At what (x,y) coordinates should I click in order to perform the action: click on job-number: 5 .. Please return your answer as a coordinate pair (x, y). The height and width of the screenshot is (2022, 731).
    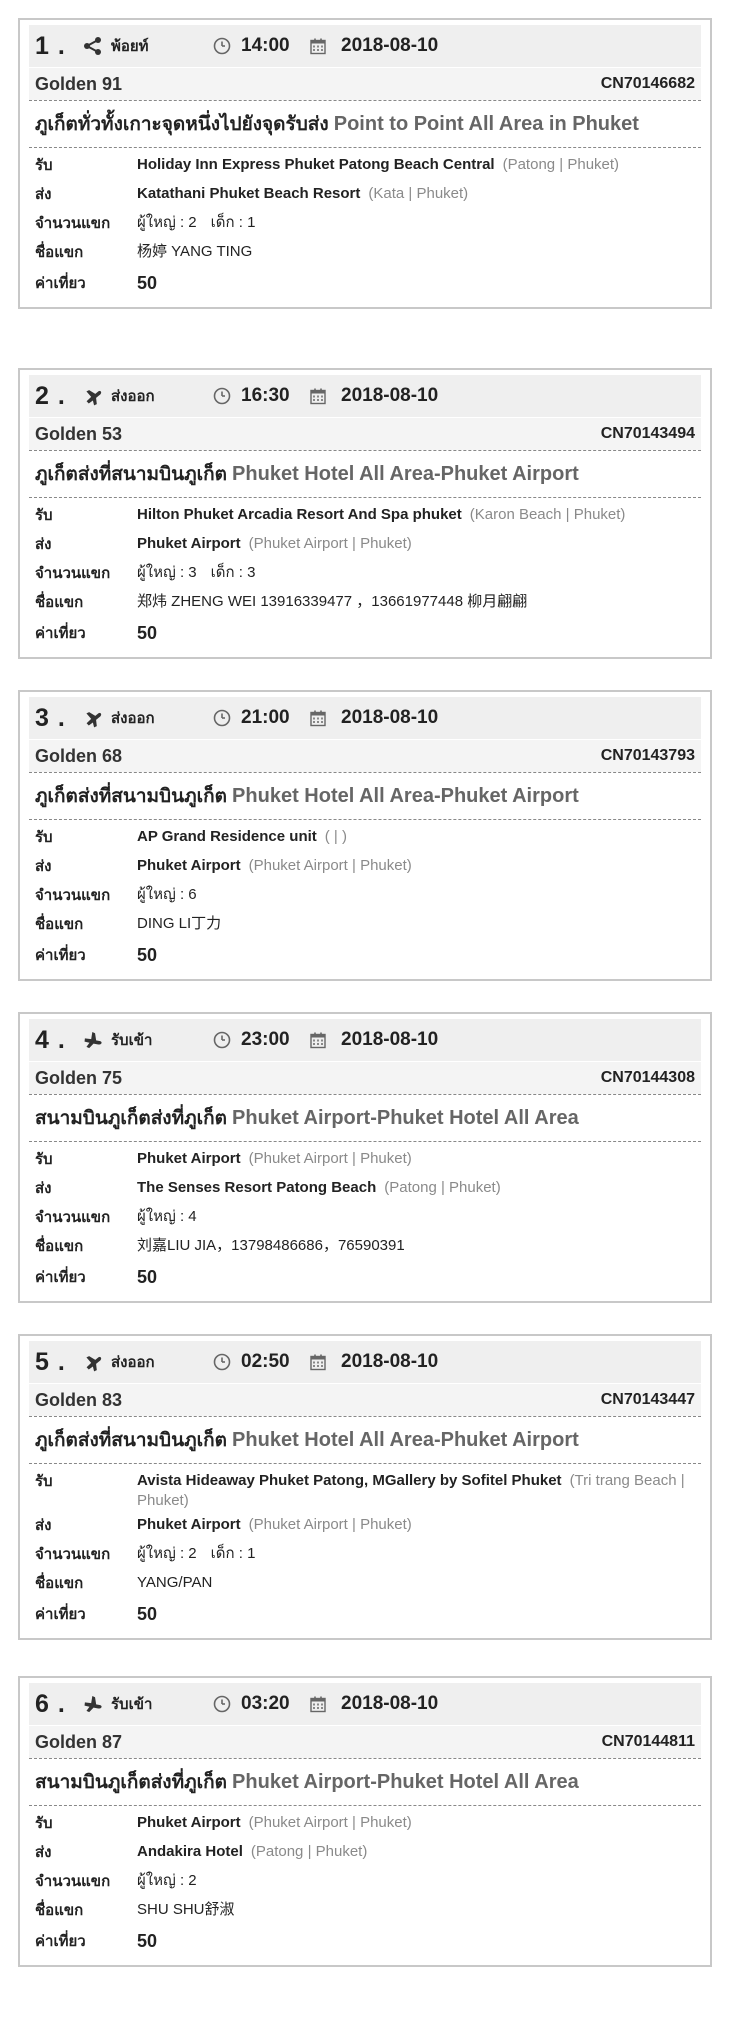
    Looking at the image, I should click on (50, 1361).